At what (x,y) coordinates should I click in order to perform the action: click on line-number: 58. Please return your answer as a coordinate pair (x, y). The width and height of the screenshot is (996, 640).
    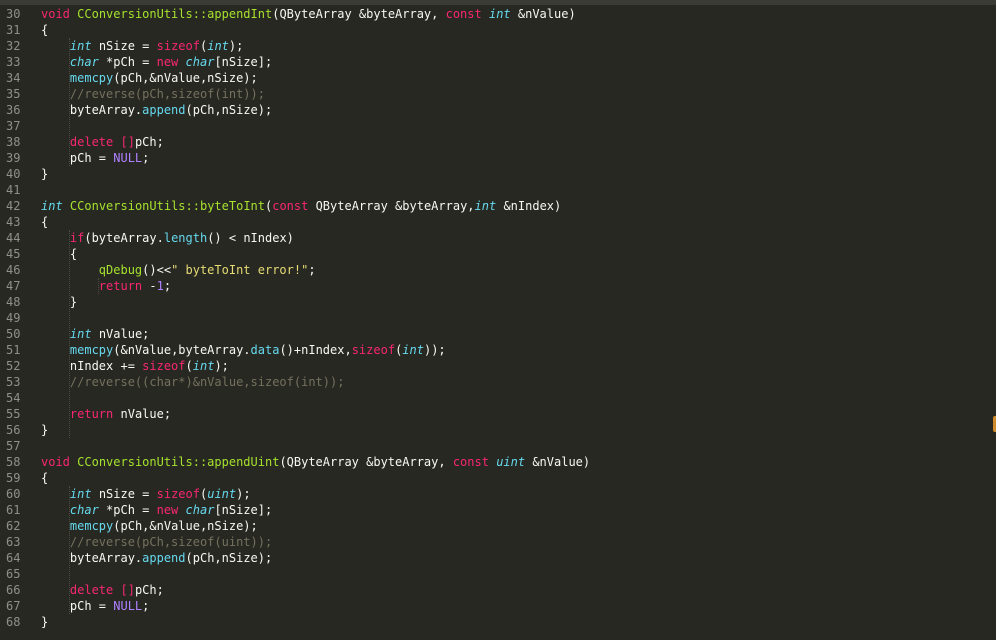
    Looking at the image, I should click on (13, 462).